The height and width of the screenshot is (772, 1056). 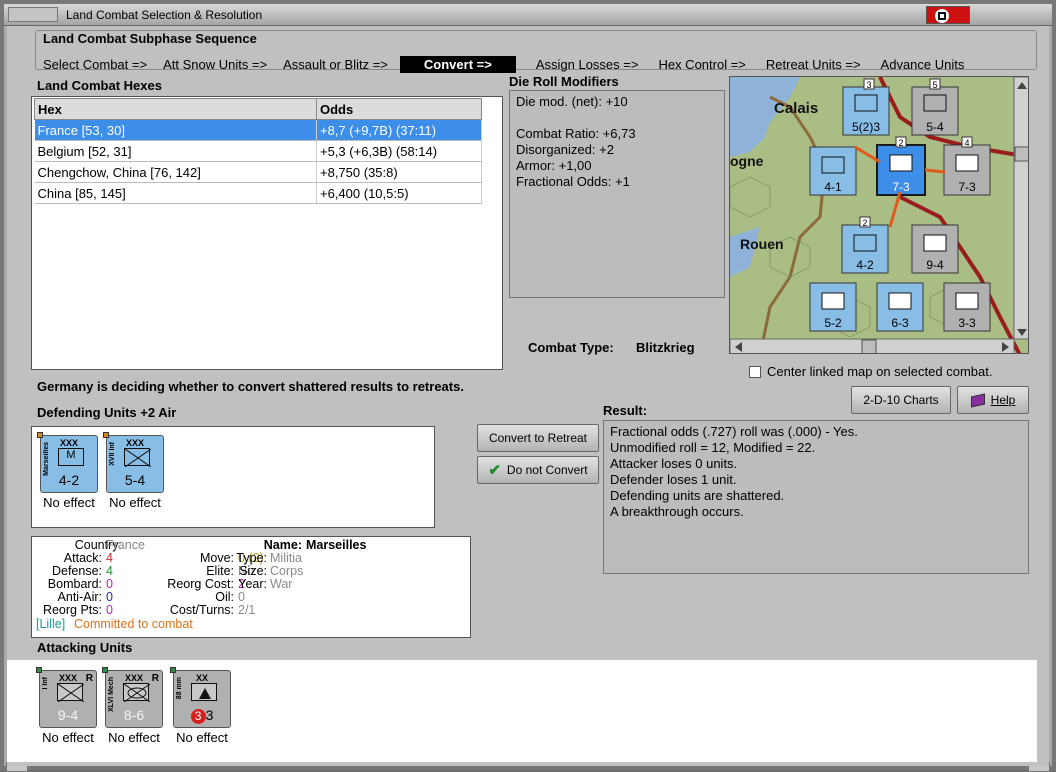 I want to click on type-key: Type:, so click(x=251, y=558).